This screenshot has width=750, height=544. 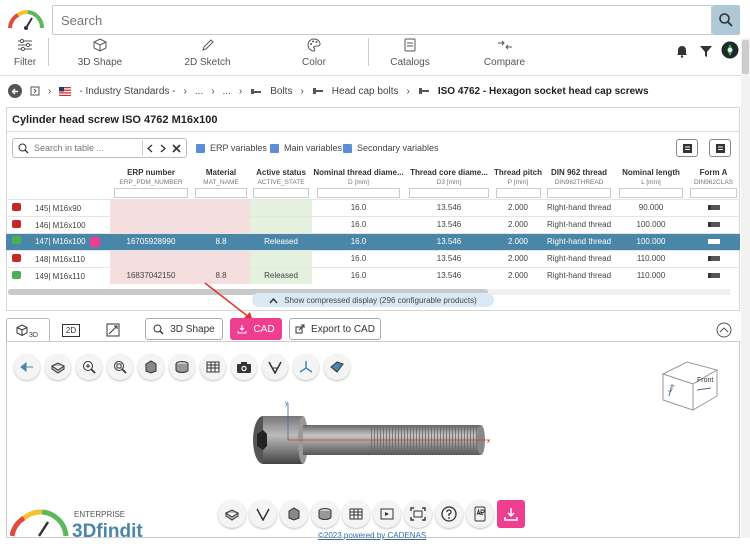 What do you see at coordinates (724, 330) in the screenshot?
I see `collapse-viewer-icon` at bounding box center [724, 330].